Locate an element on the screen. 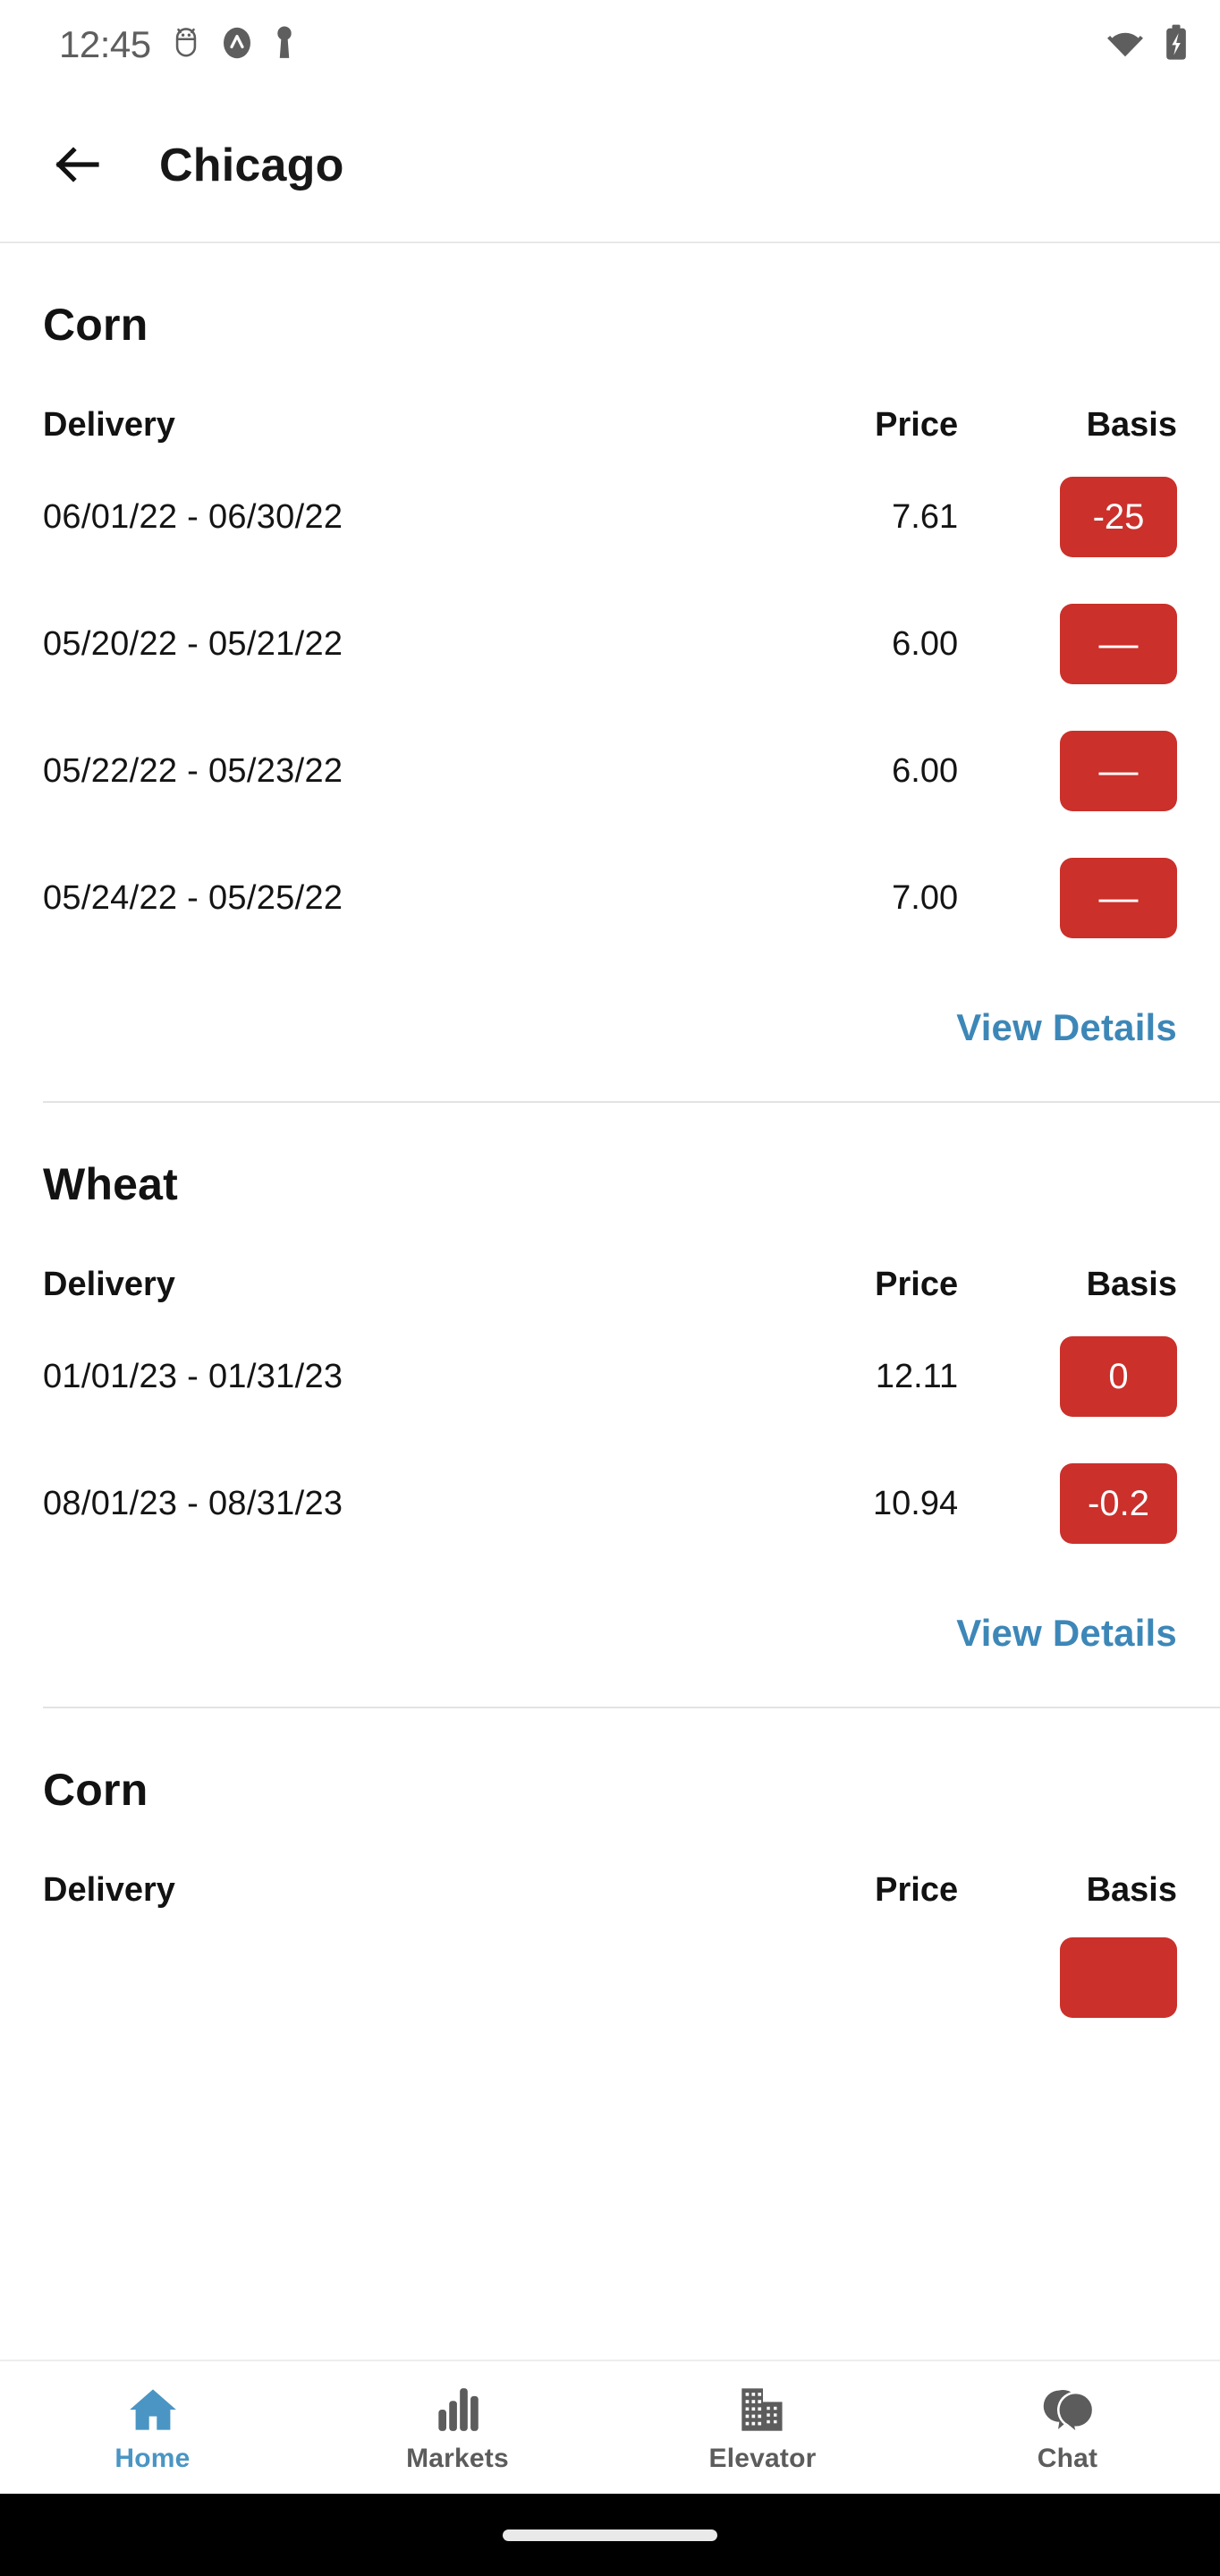  nav-label: Home is located at coordinates (152, 2458).